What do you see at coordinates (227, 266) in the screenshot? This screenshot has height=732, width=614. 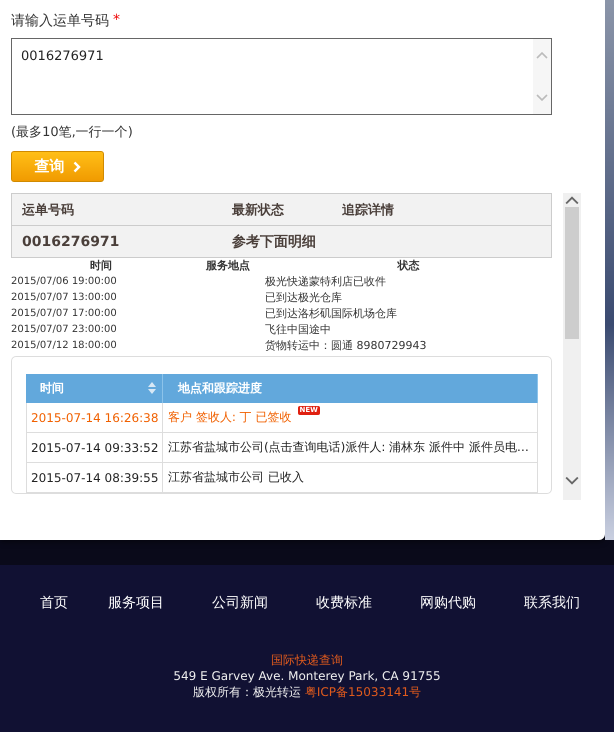 I see `column-header: 服务地点` at bounding box center [227, 266].